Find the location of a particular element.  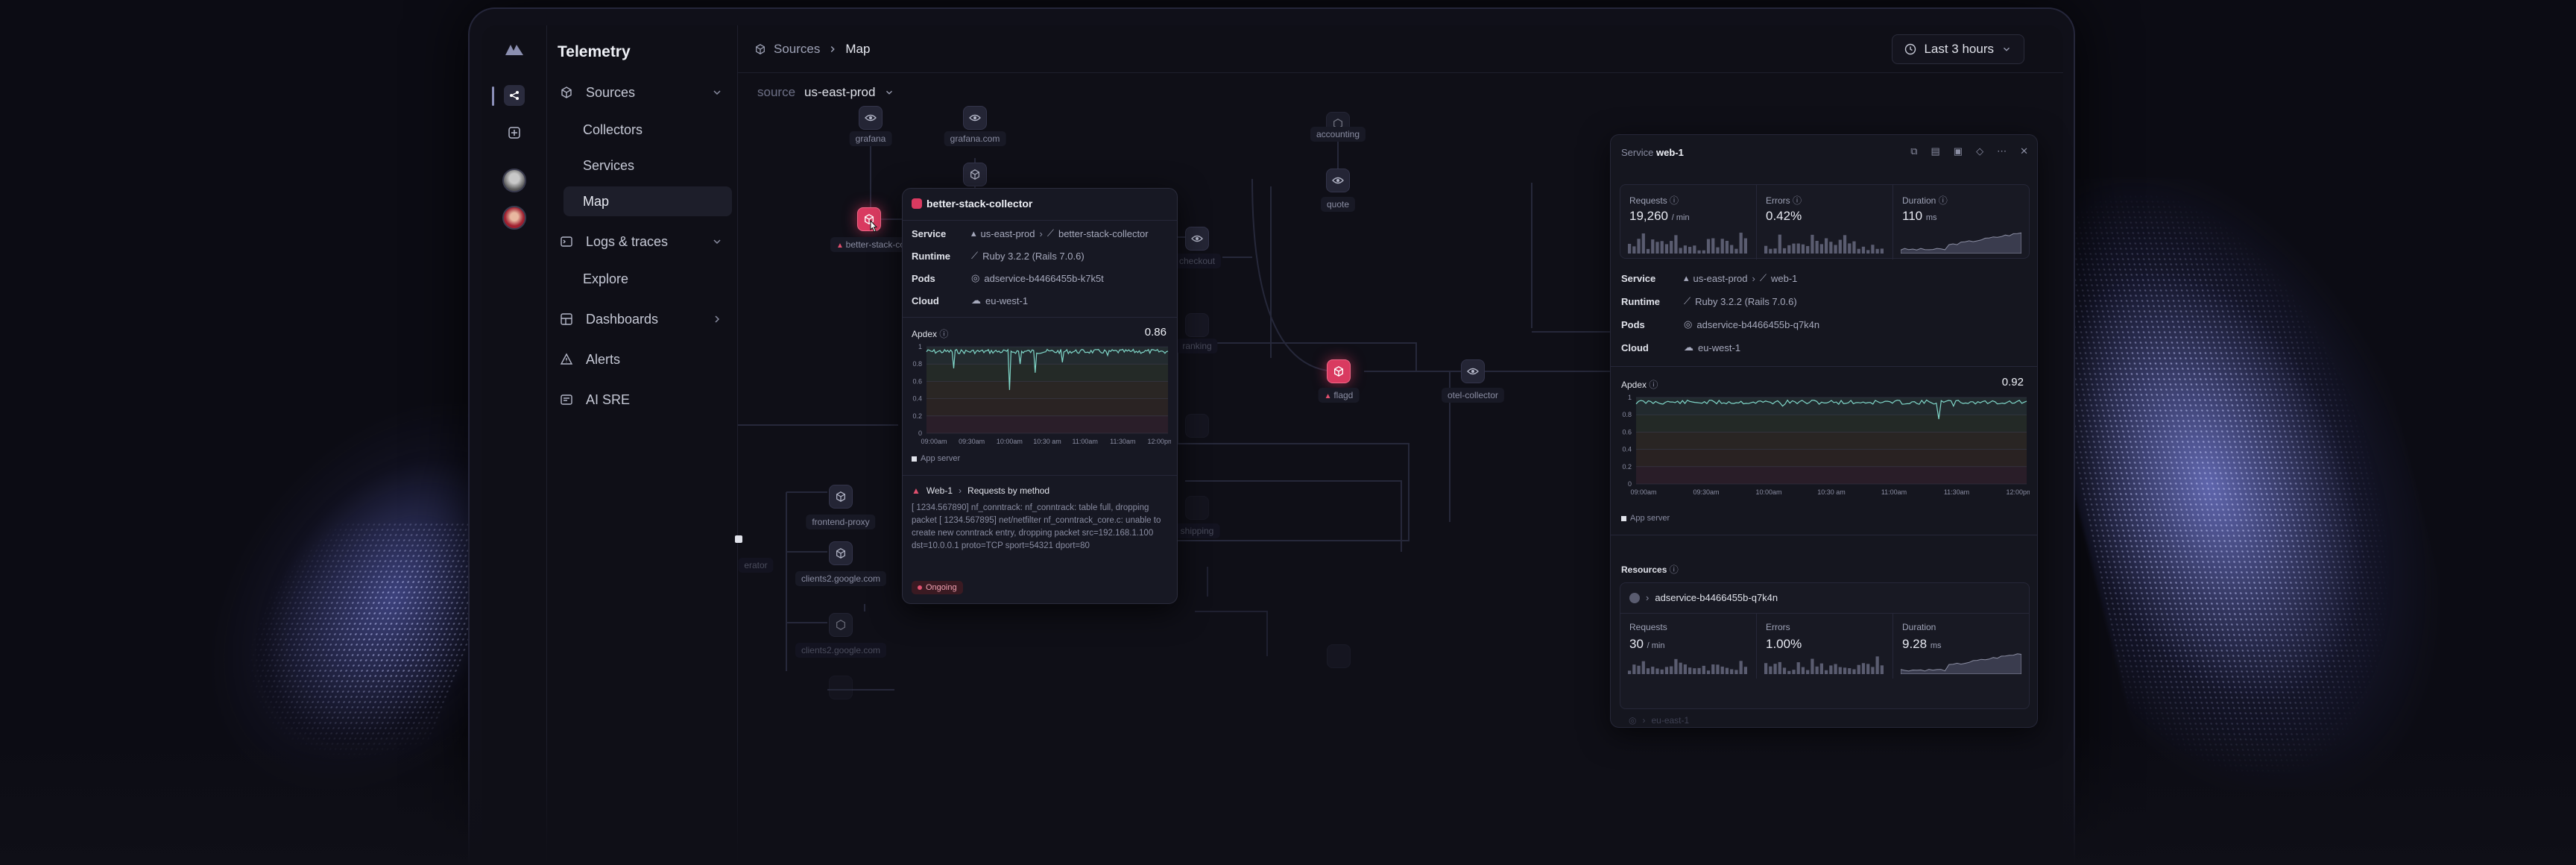

y-tick-label: 0.4 is located at coordinates (917, 399).